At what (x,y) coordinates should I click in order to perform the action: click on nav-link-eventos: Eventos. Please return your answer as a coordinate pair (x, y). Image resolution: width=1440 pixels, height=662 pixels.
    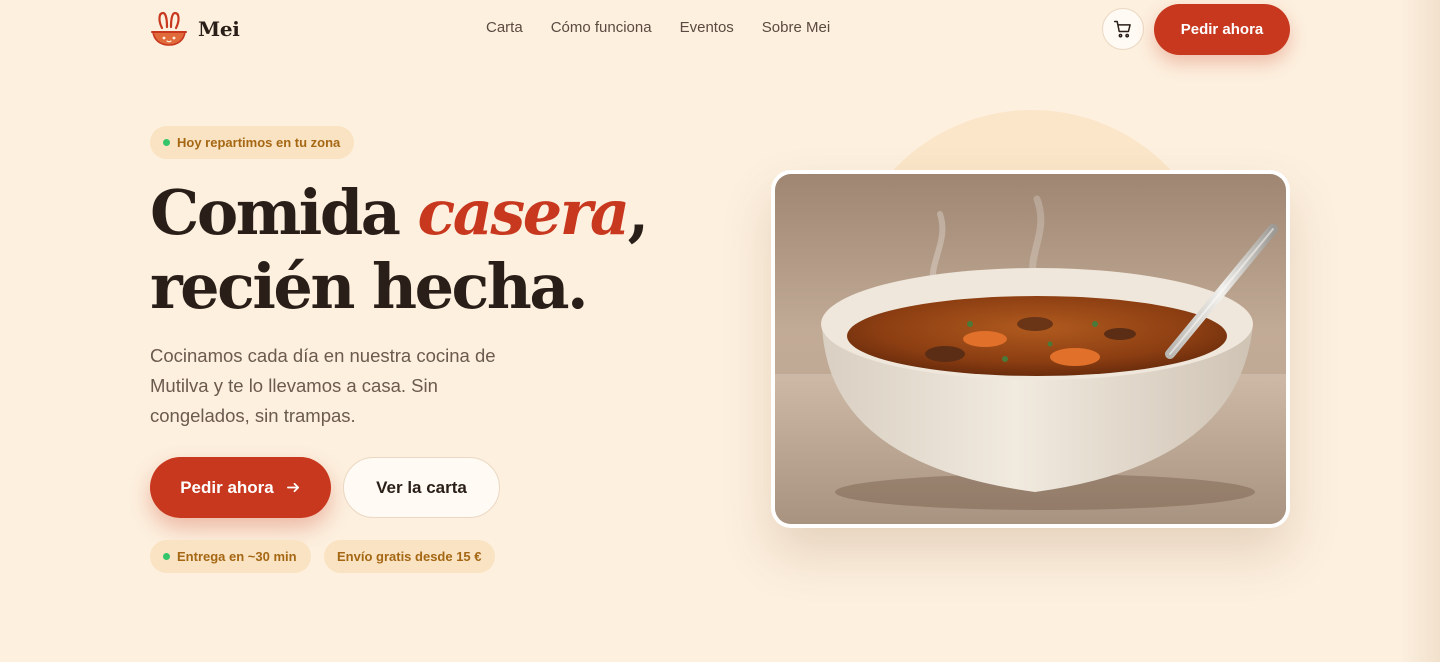
    Looking at the image, I should click on (707, 27).